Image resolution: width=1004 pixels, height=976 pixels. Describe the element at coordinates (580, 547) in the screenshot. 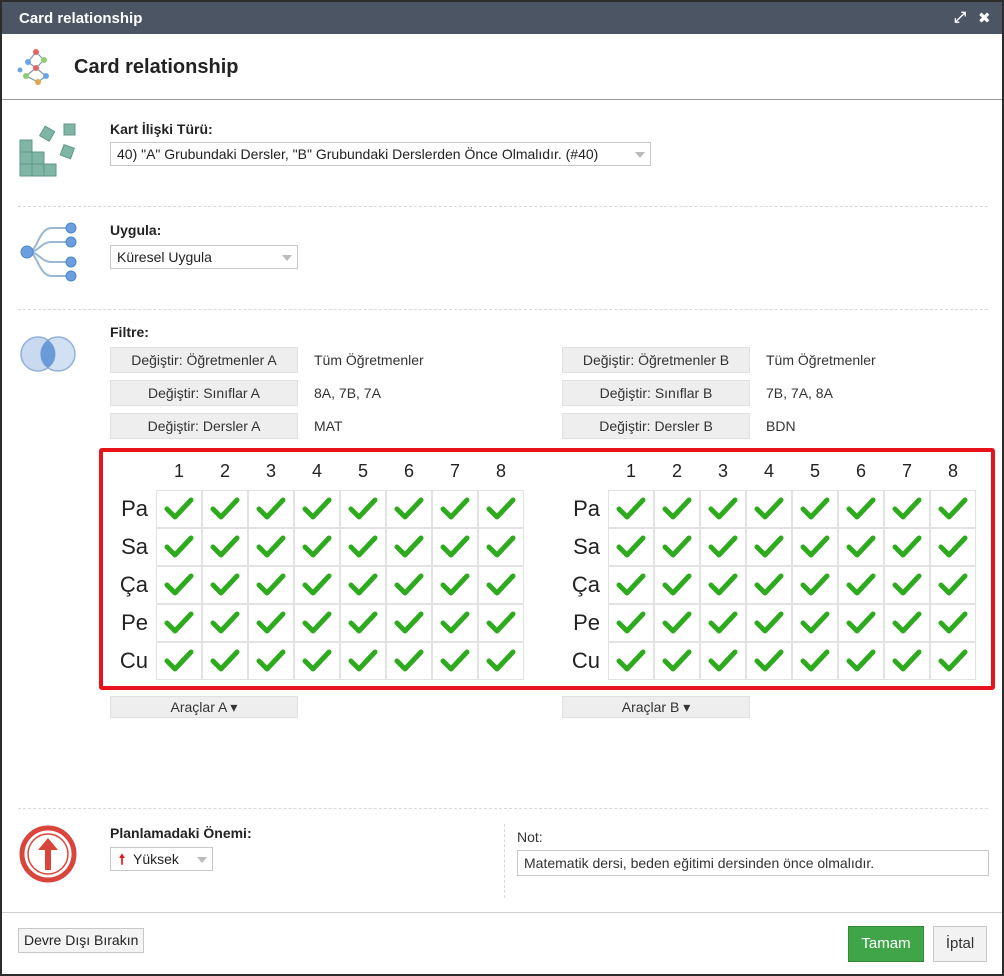

I see `day-header-b: Sa` at that location.